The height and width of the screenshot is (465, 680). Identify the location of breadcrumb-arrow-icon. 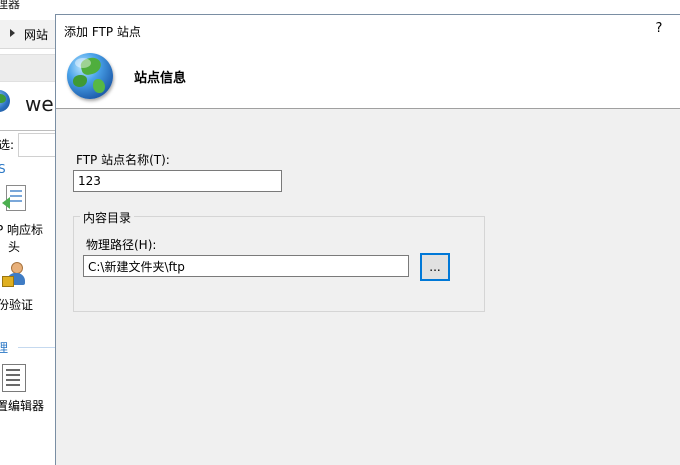
(12, 33).